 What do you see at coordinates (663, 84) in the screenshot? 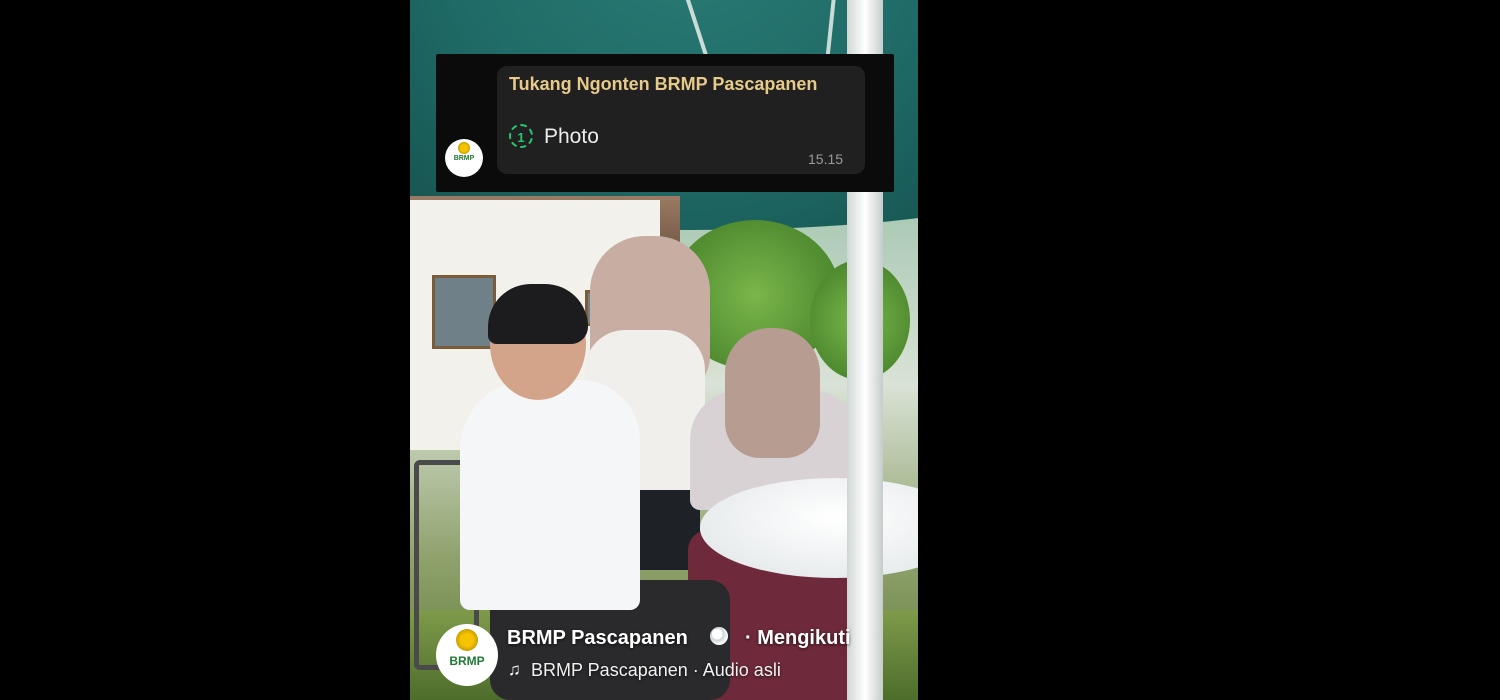
I see `notification-sender: Tukang Ngonten BRMP Pascapanen` at bounding box center [663, 84].